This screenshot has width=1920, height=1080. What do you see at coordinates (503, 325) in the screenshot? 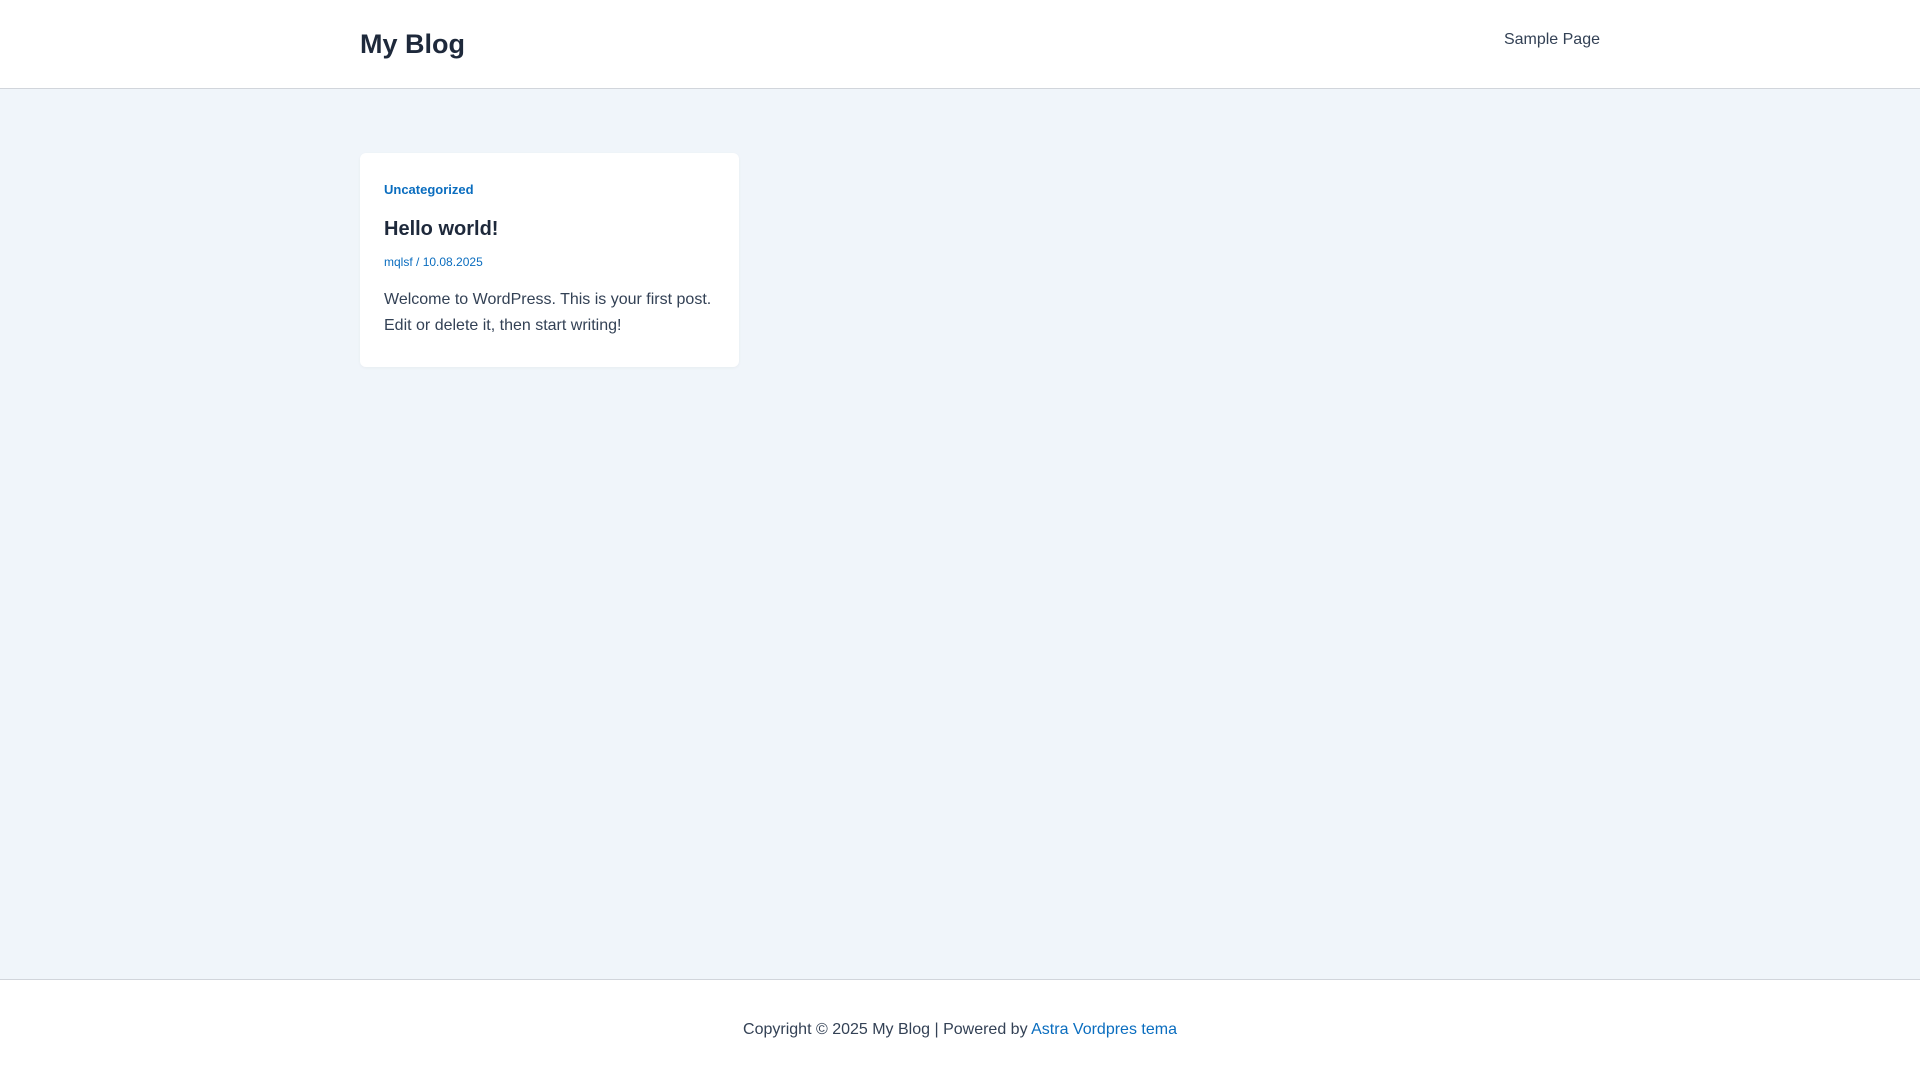
I see `post-excerpt-line: Edit or delete it, then start writing!` at bounding box center [503, 325].